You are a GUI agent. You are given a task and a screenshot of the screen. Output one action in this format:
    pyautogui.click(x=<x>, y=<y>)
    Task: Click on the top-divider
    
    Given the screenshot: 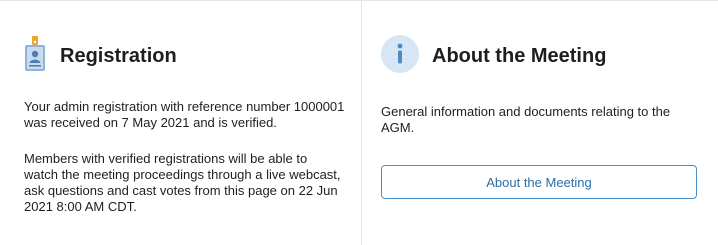 What is the action you would take?
    pyautogui.click(x=359, y=0)
    